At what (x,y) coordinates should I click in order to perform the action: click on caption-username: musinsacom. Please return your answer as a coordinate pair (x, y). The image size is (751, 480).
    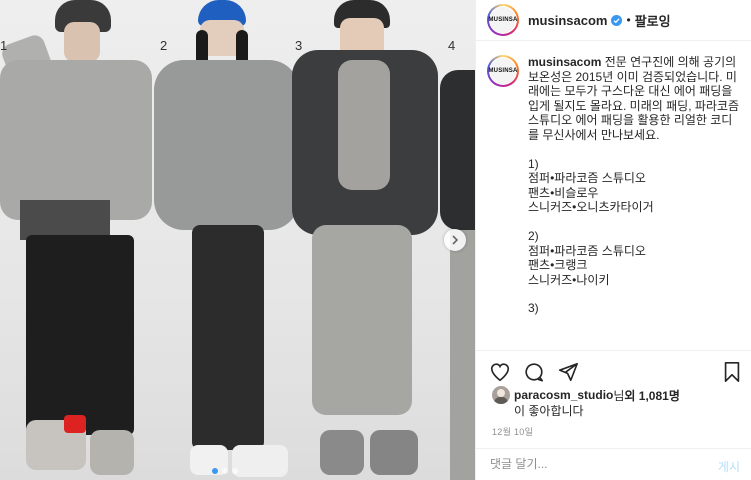
    Looking at the image, I should click on (564, 62).